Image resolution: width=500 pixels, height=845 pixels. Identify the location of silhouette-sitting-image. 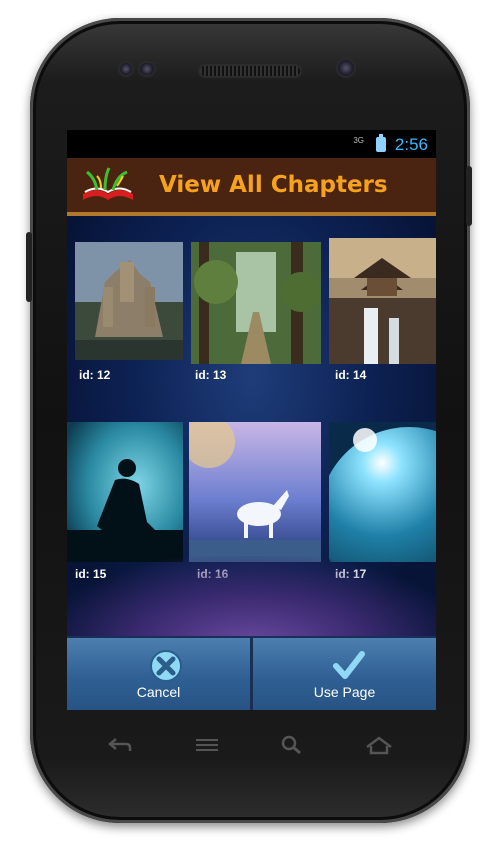
(125, 492).